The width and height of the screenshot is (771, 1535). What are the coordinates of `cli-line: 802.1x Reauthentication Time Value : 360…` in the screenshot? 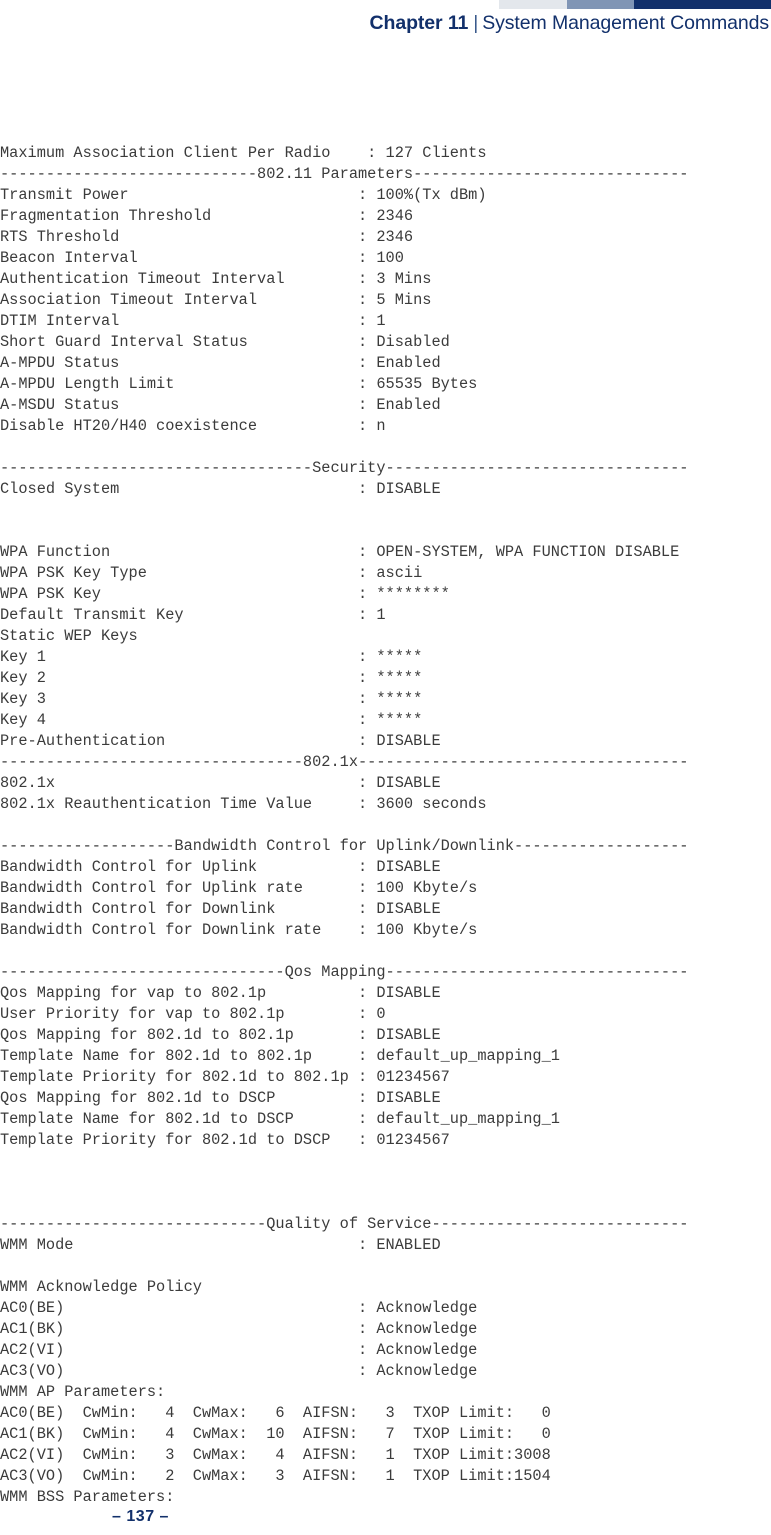 It's located at (243, 804).